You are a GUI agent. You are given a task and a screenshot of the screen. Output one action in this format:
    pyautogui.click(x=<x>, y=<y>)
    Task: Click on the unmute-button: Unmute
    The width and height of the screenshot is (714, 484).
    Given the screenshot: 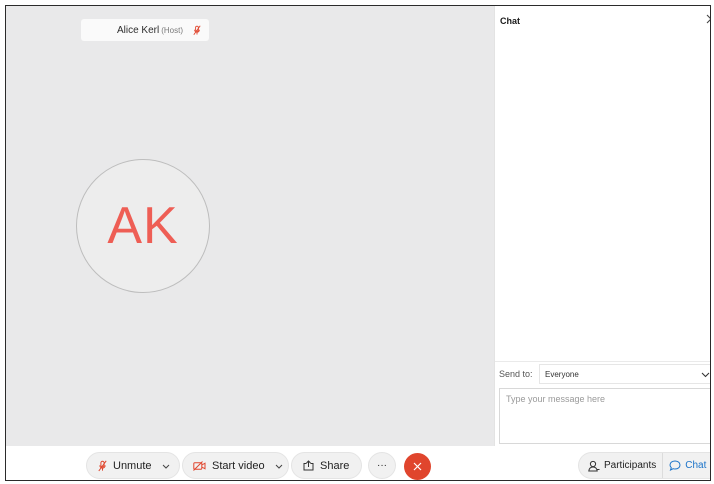 What is the action you would take?
    pyautogui.click(x=133, y=465)
    